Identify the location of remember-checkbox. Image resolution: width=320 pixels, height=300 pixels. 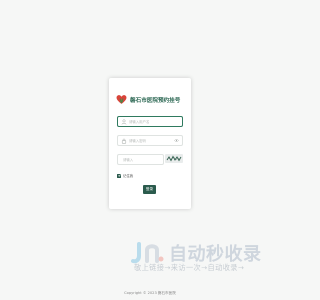
(119, 175).